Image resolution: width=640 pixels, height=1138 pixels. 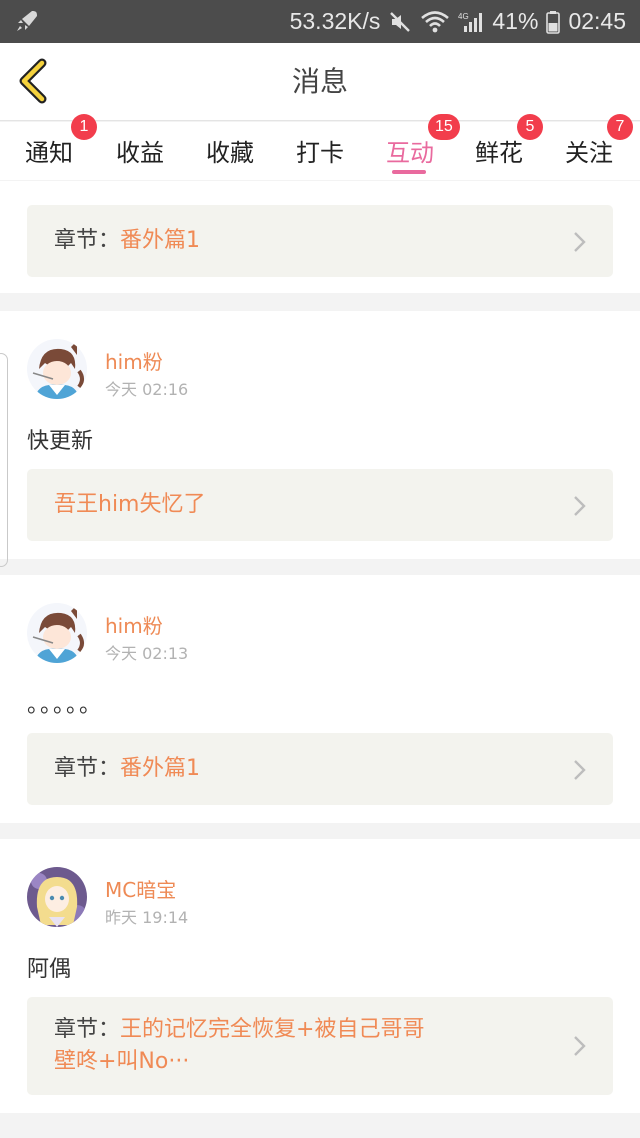 I want to click on message-card: 章节：番外篇1, so click(x=320, y=237).